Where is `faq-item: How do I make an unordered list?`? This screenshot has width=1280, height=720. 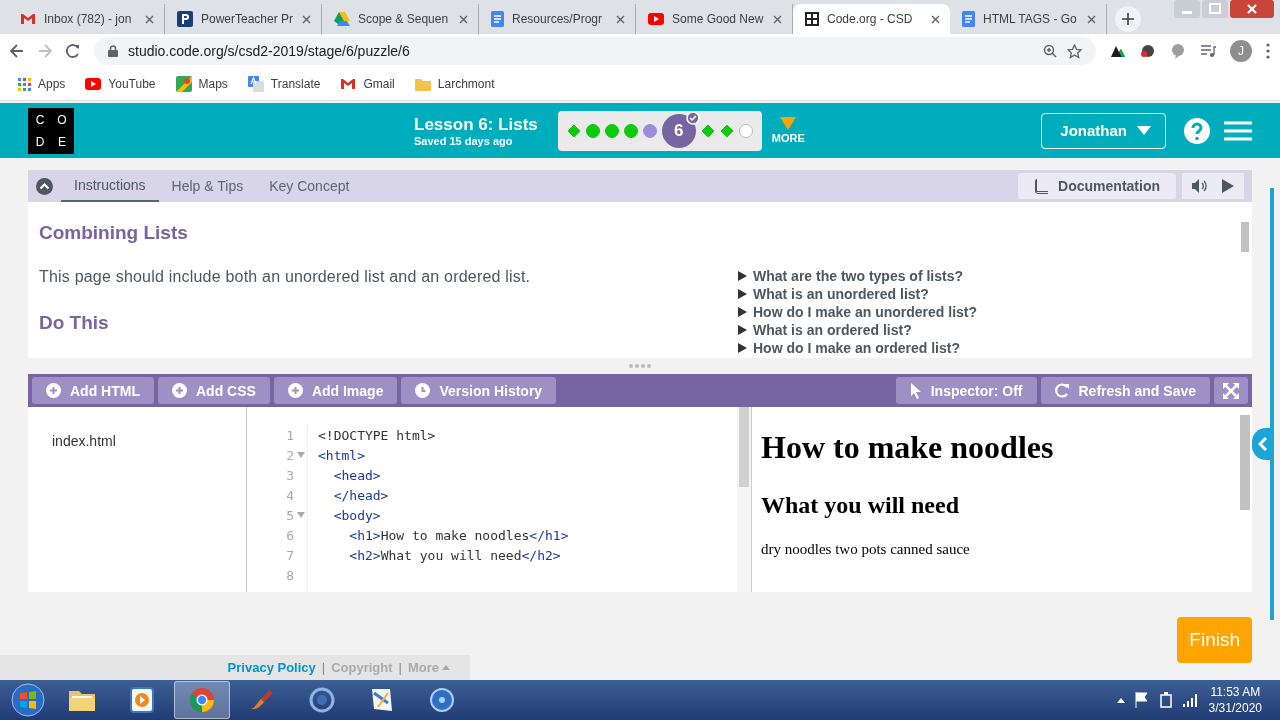
faq-item: How do I make an unordered list? is located at coordinates (973, 312).